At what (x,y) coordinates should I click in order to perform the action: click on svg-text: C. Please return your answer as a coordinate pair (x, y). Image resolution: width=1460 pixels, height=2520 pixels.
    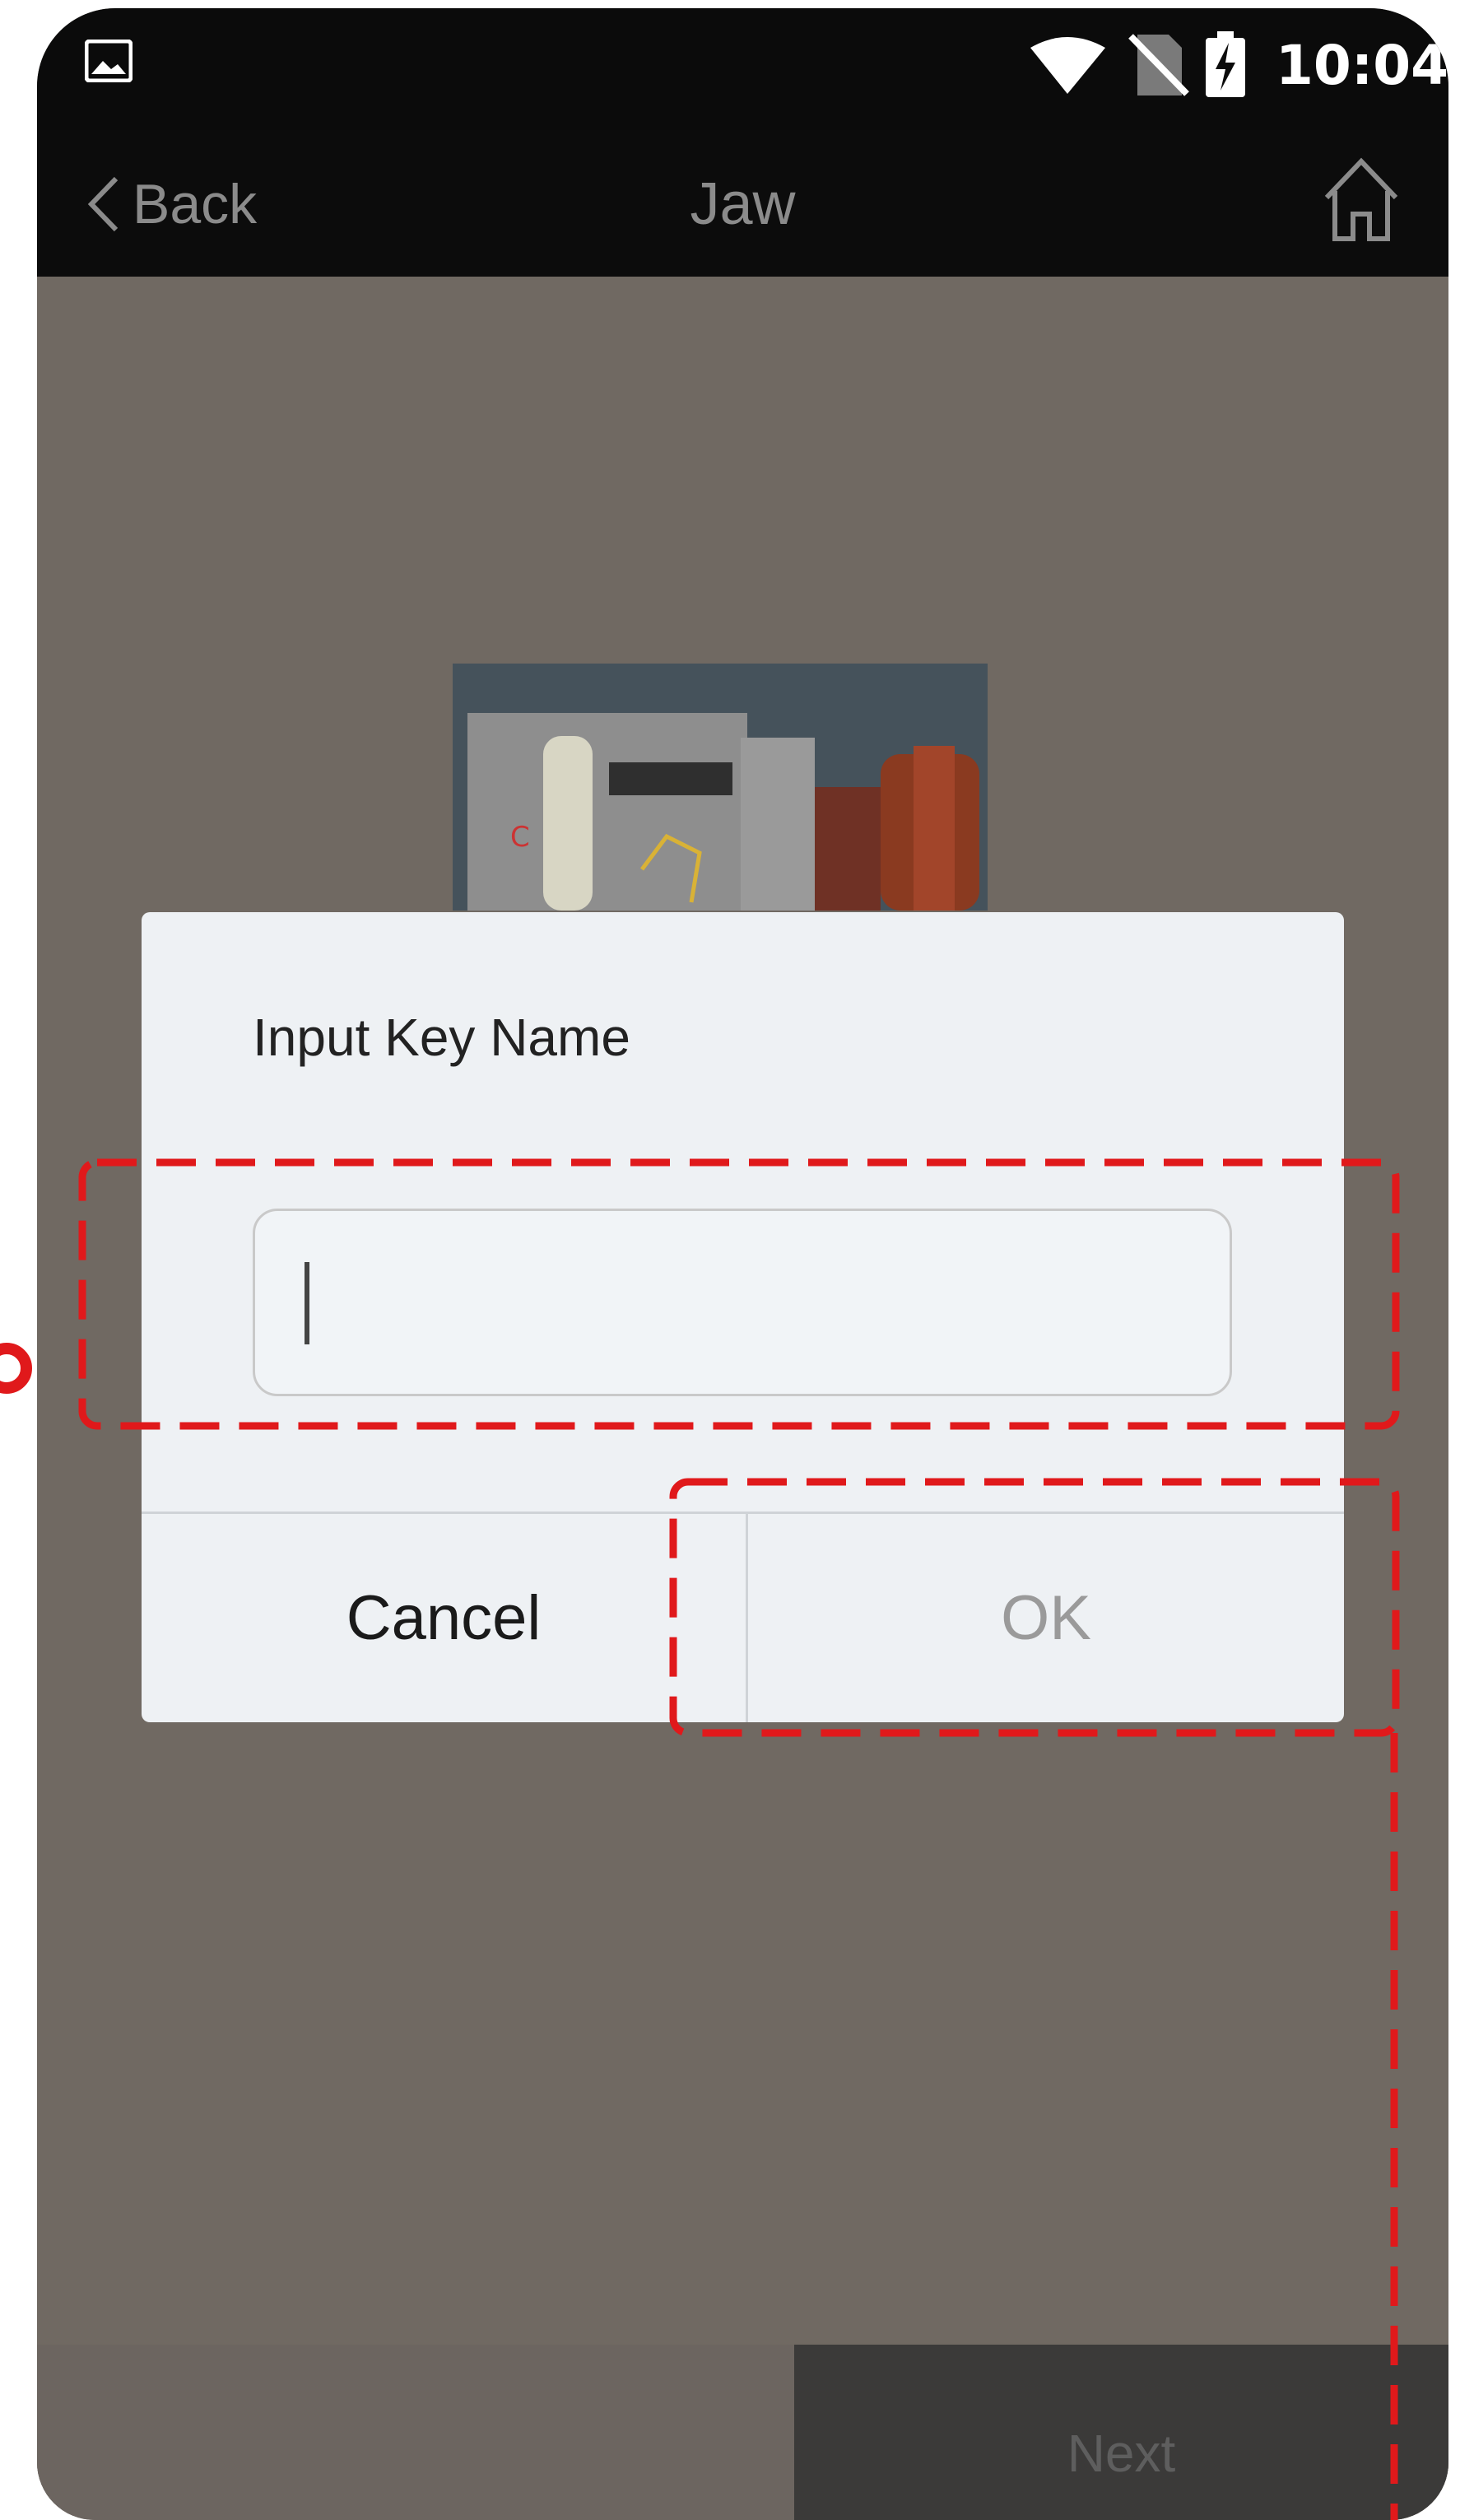
    Looking at the image, I should click on (520, 837).